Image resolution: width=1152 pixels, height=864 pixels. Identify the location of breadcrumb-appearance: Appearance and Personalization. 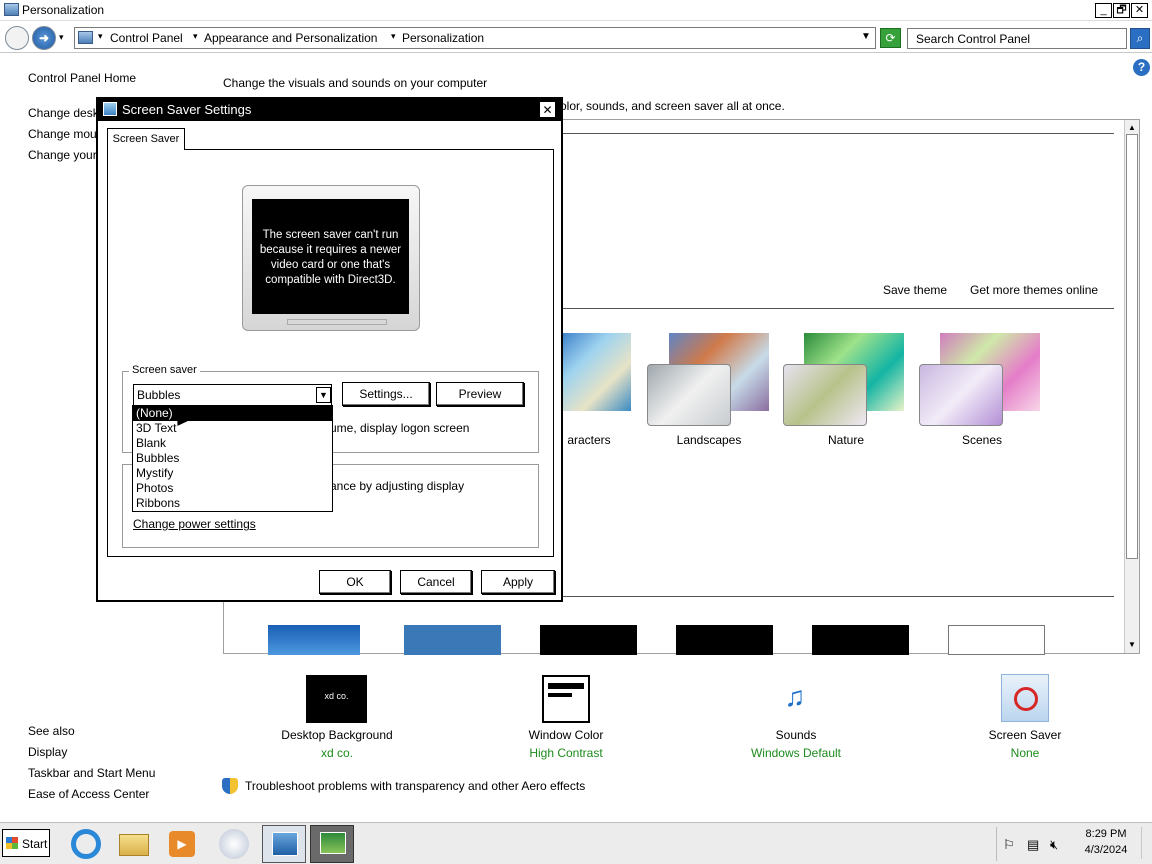
(290, 38).